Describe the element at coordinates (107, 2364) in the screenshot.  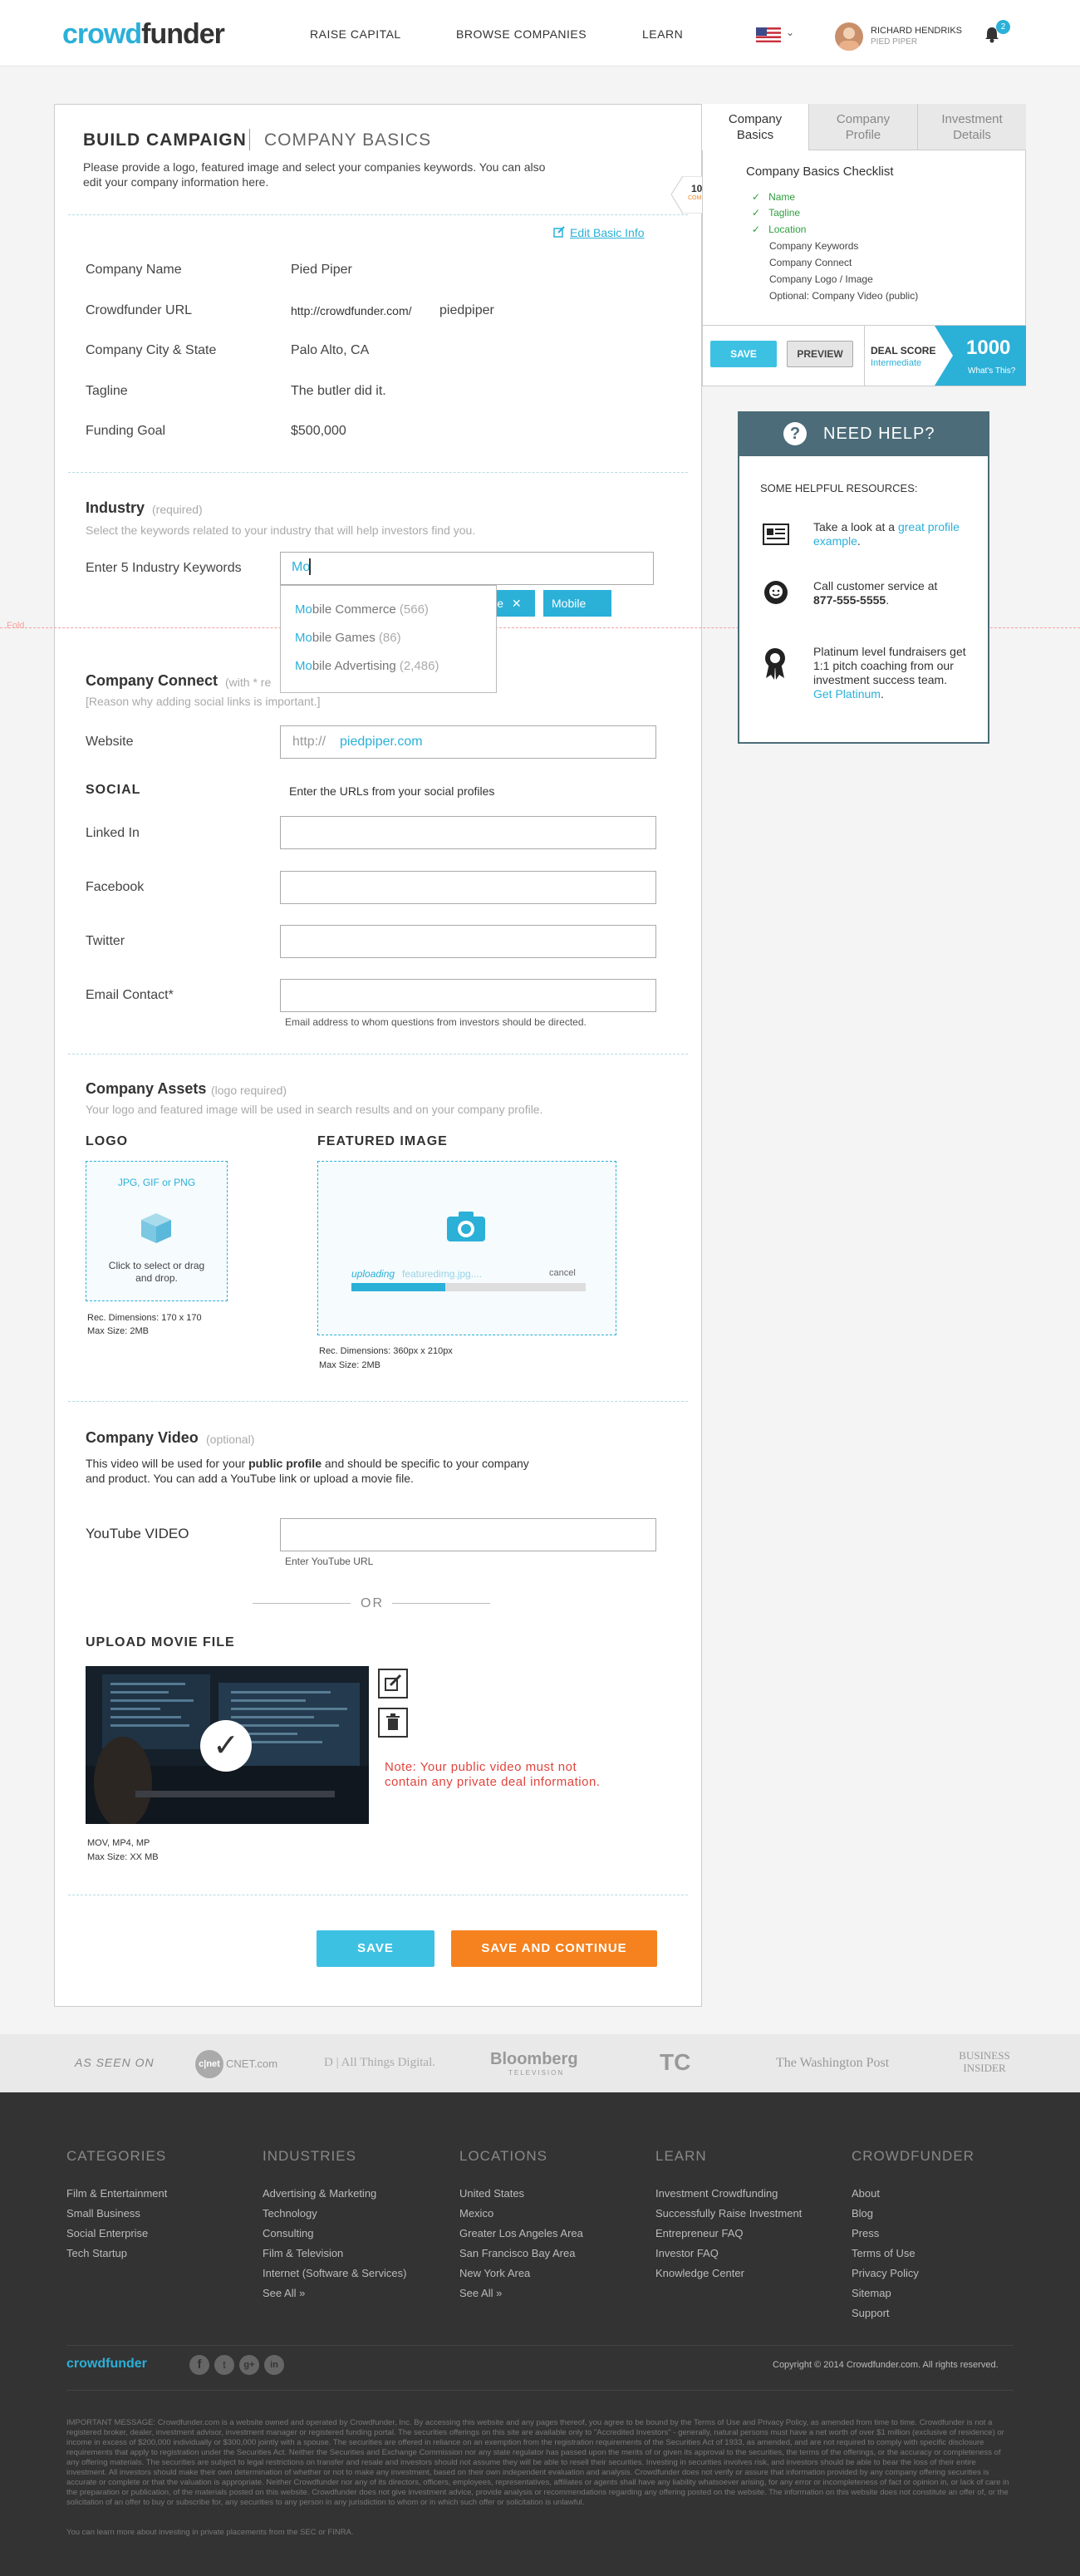
I see `footer-logo: crowdfunder` at that location.